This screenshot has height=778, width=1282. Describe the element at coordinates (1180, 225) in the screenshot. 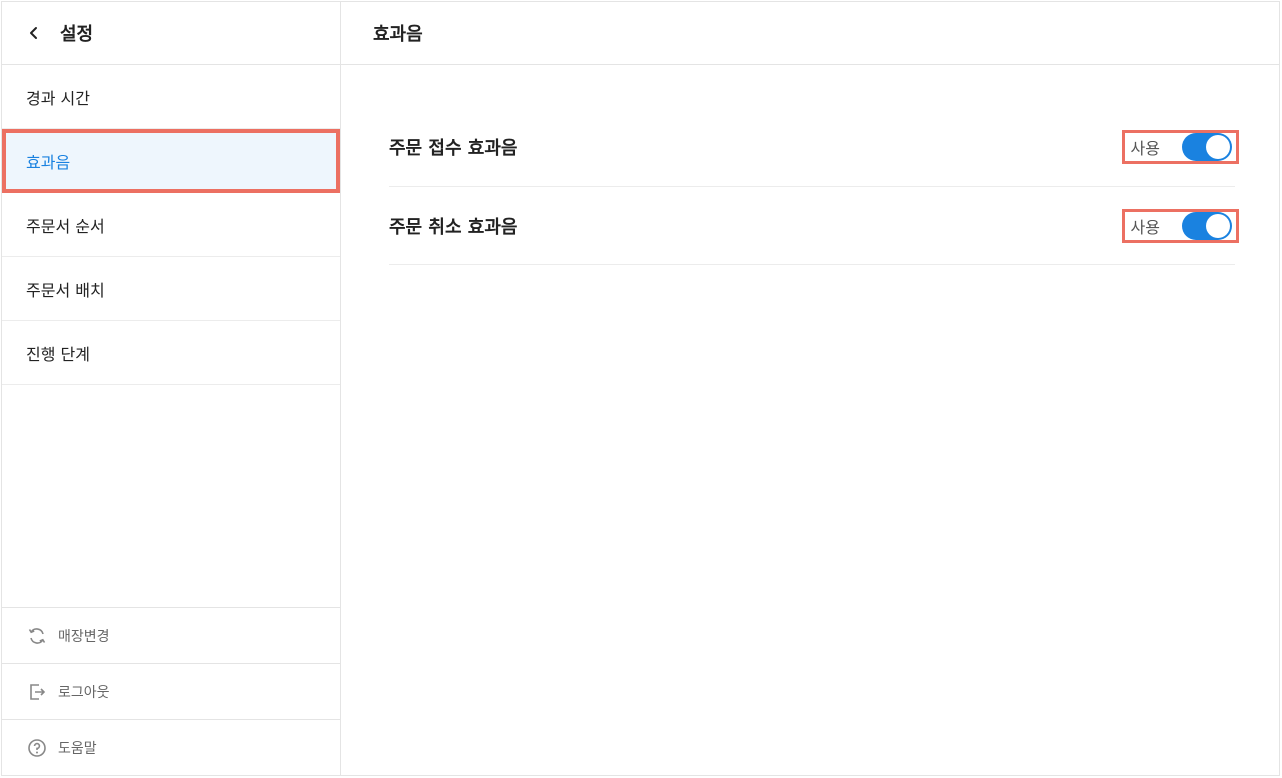

I see `order-cancel-toggle-group: 사용` at that location.